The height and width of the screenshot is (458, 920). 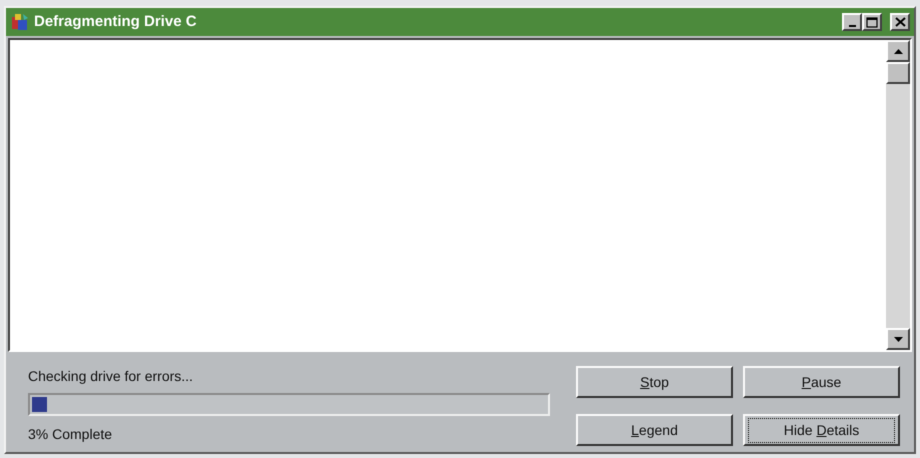 I want to click on window-title: Defragmenting Drive C, so click(x=116, y=22).